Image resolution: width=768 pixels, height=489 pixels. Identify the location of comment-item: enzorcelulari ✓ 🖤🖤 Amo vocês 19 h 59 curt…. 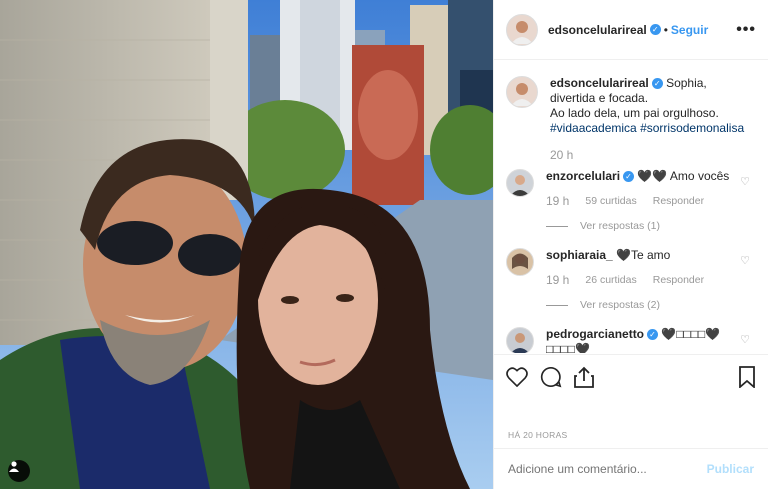
(630, 201).